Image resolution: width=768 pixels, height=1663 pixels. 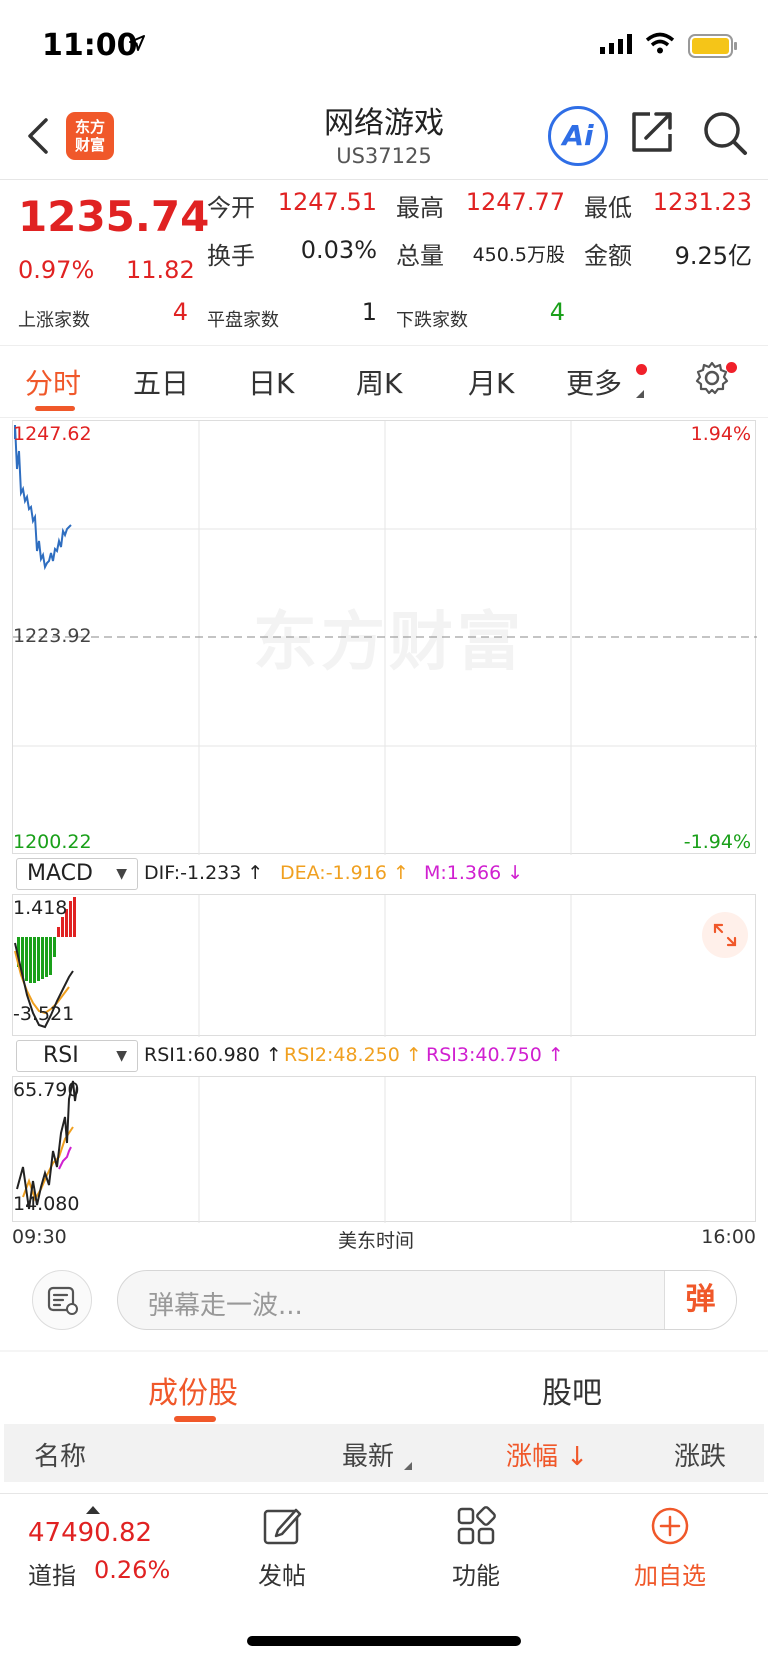 I want to click on expand-icon, so click(x=725, y=935).